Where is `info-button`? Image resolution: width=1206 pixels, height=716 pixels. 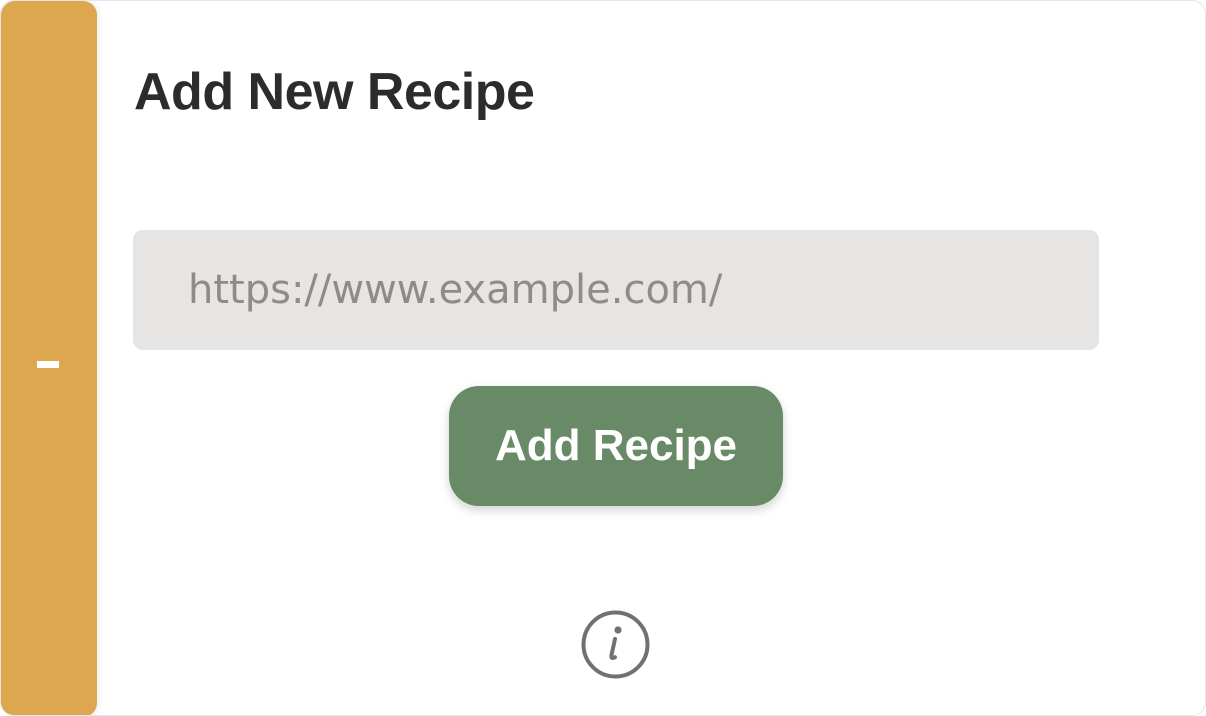 info-button is located at coordinates (615, 644).